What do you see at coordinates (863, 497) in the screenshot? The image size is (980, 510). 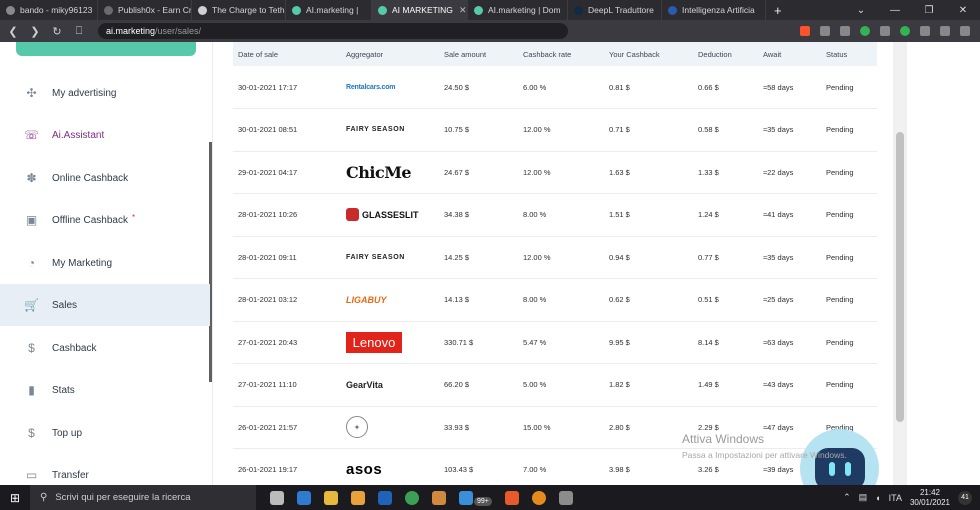 I see `tray-network-icon: ▤` at bounding box center [863, 497].